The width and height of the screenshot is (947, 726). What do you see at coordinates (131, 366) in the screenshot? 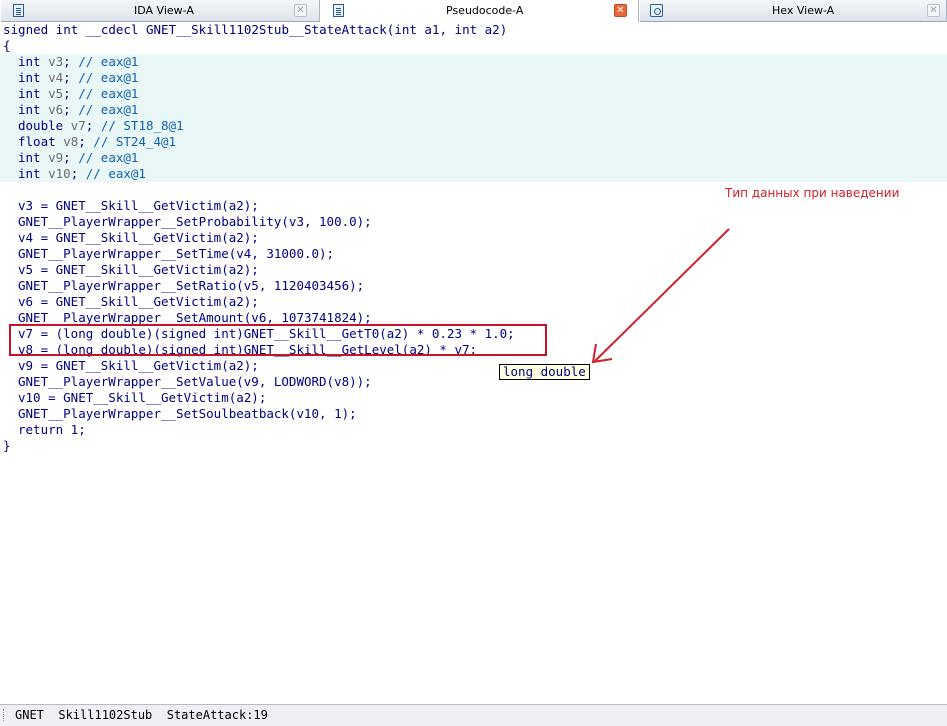
I see `code-line: v9 = GNET__Skill__GetVictim(a2);` at bounding box center [131, 366].